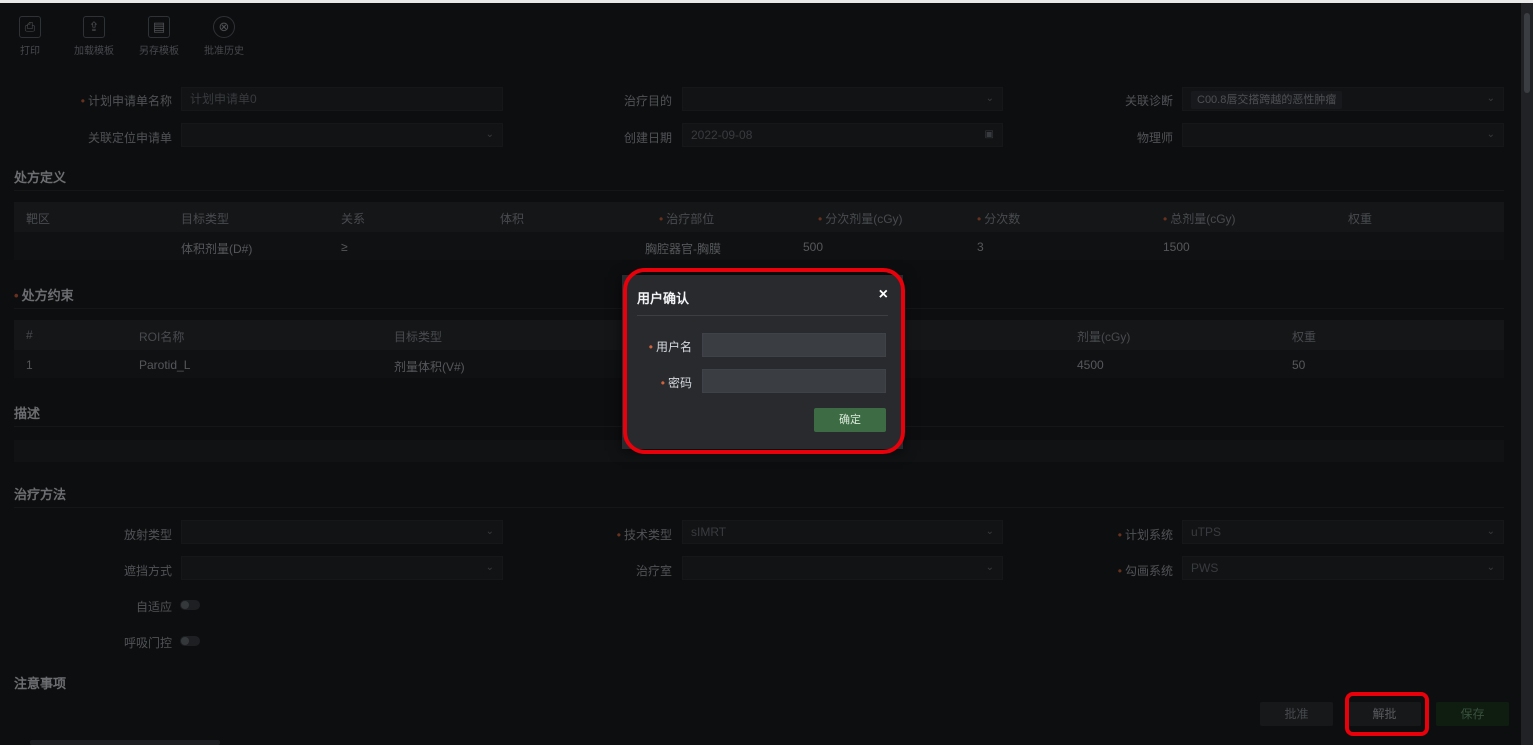 The height and width of the screenshot is (745, 1533). I want to click on username-label: 用户名, so click(657, 346).